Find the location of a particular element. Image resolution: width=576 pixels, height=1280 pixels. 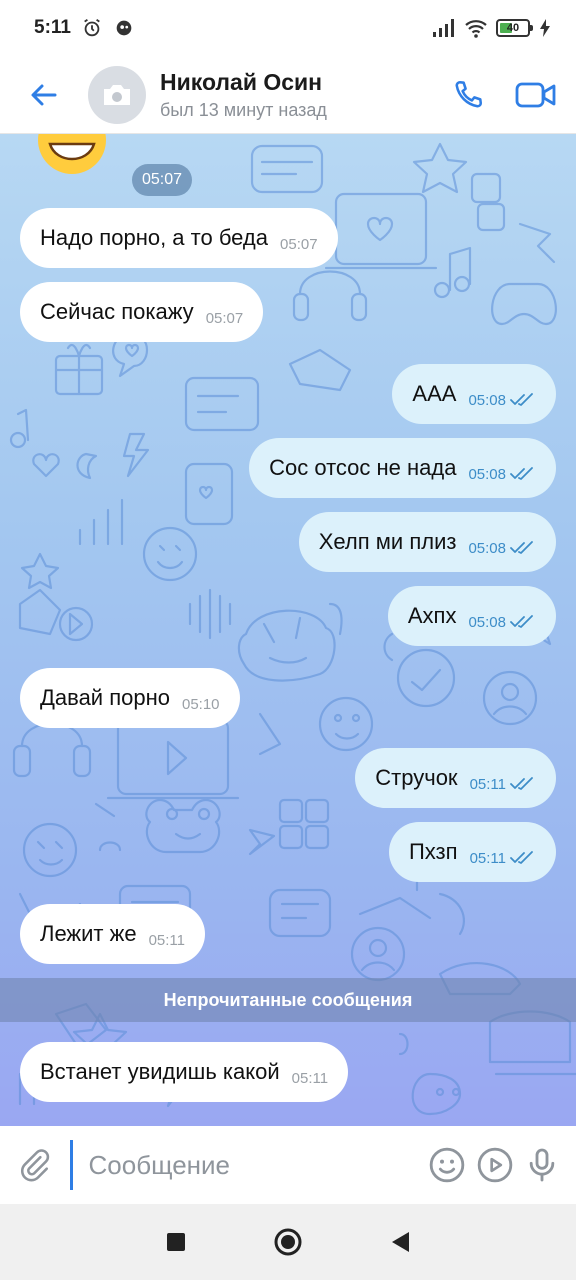

incoming-message: Лежит же 05:11 is located at coordinates (113, 934).